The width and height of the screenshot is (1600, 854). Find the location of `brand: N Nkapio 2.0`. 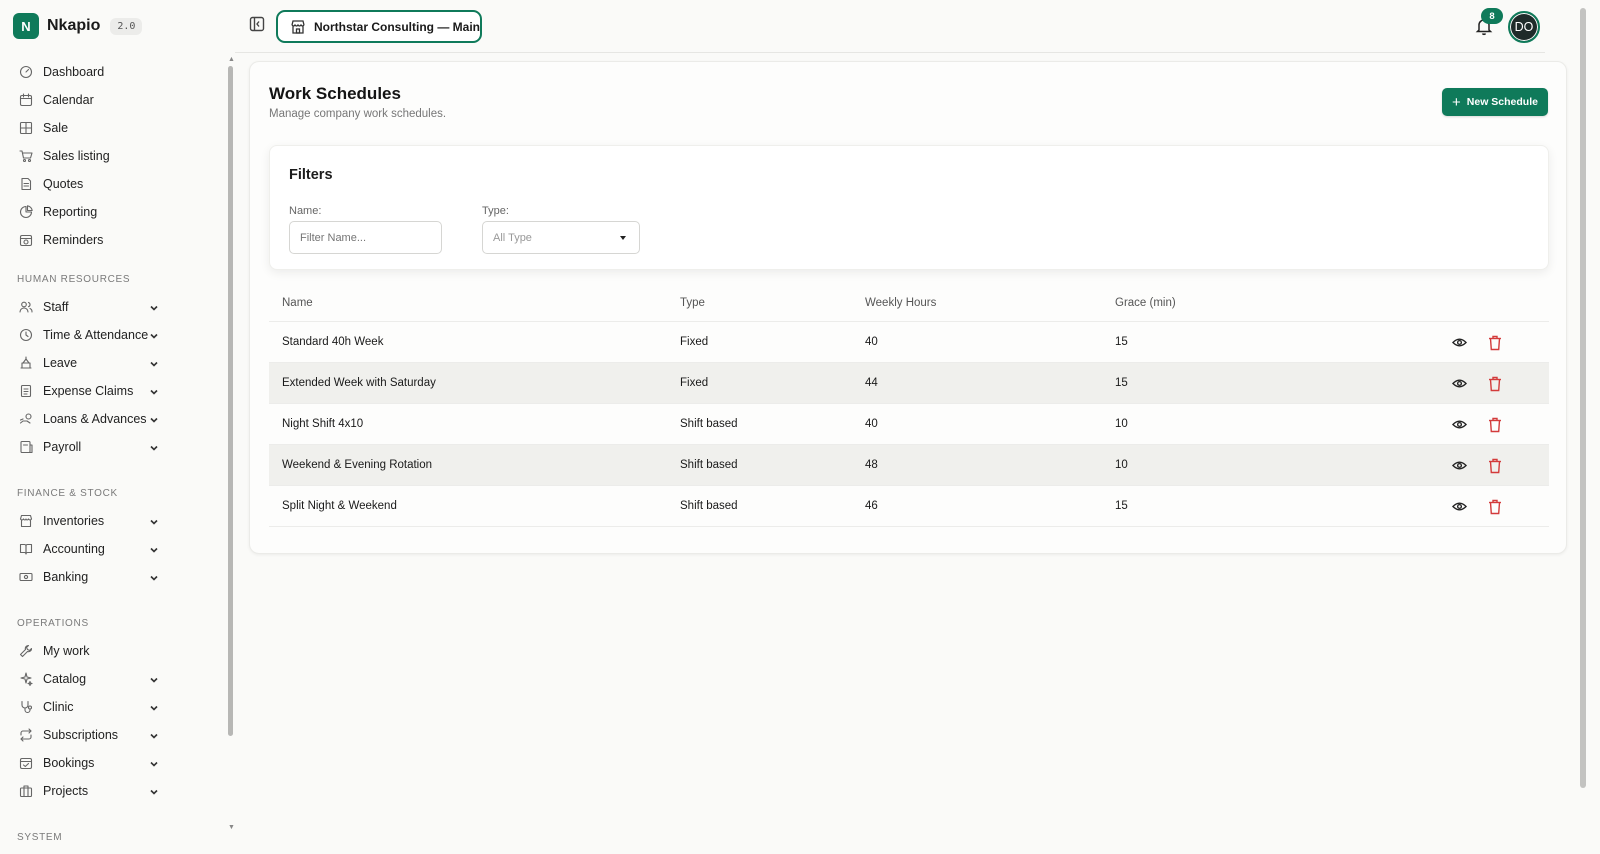

brand: N Nkapio 2.0 is located at coordinates (78, 26).